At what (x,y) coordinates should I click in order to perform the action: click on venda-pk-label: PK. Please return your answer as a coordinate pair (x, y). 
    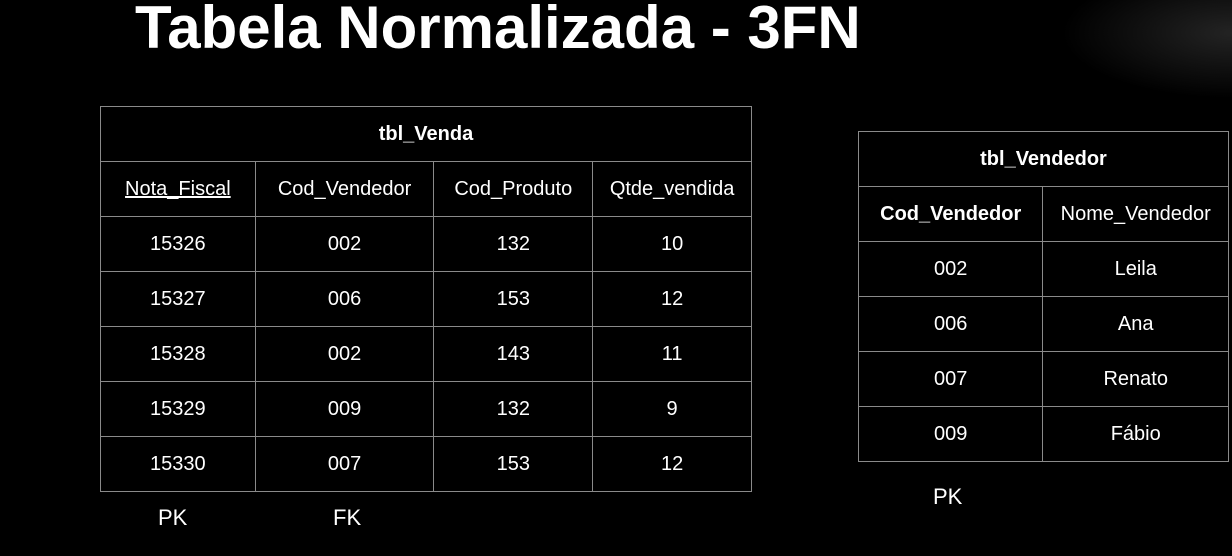
    Looking at the image, I should click on (173, 517).